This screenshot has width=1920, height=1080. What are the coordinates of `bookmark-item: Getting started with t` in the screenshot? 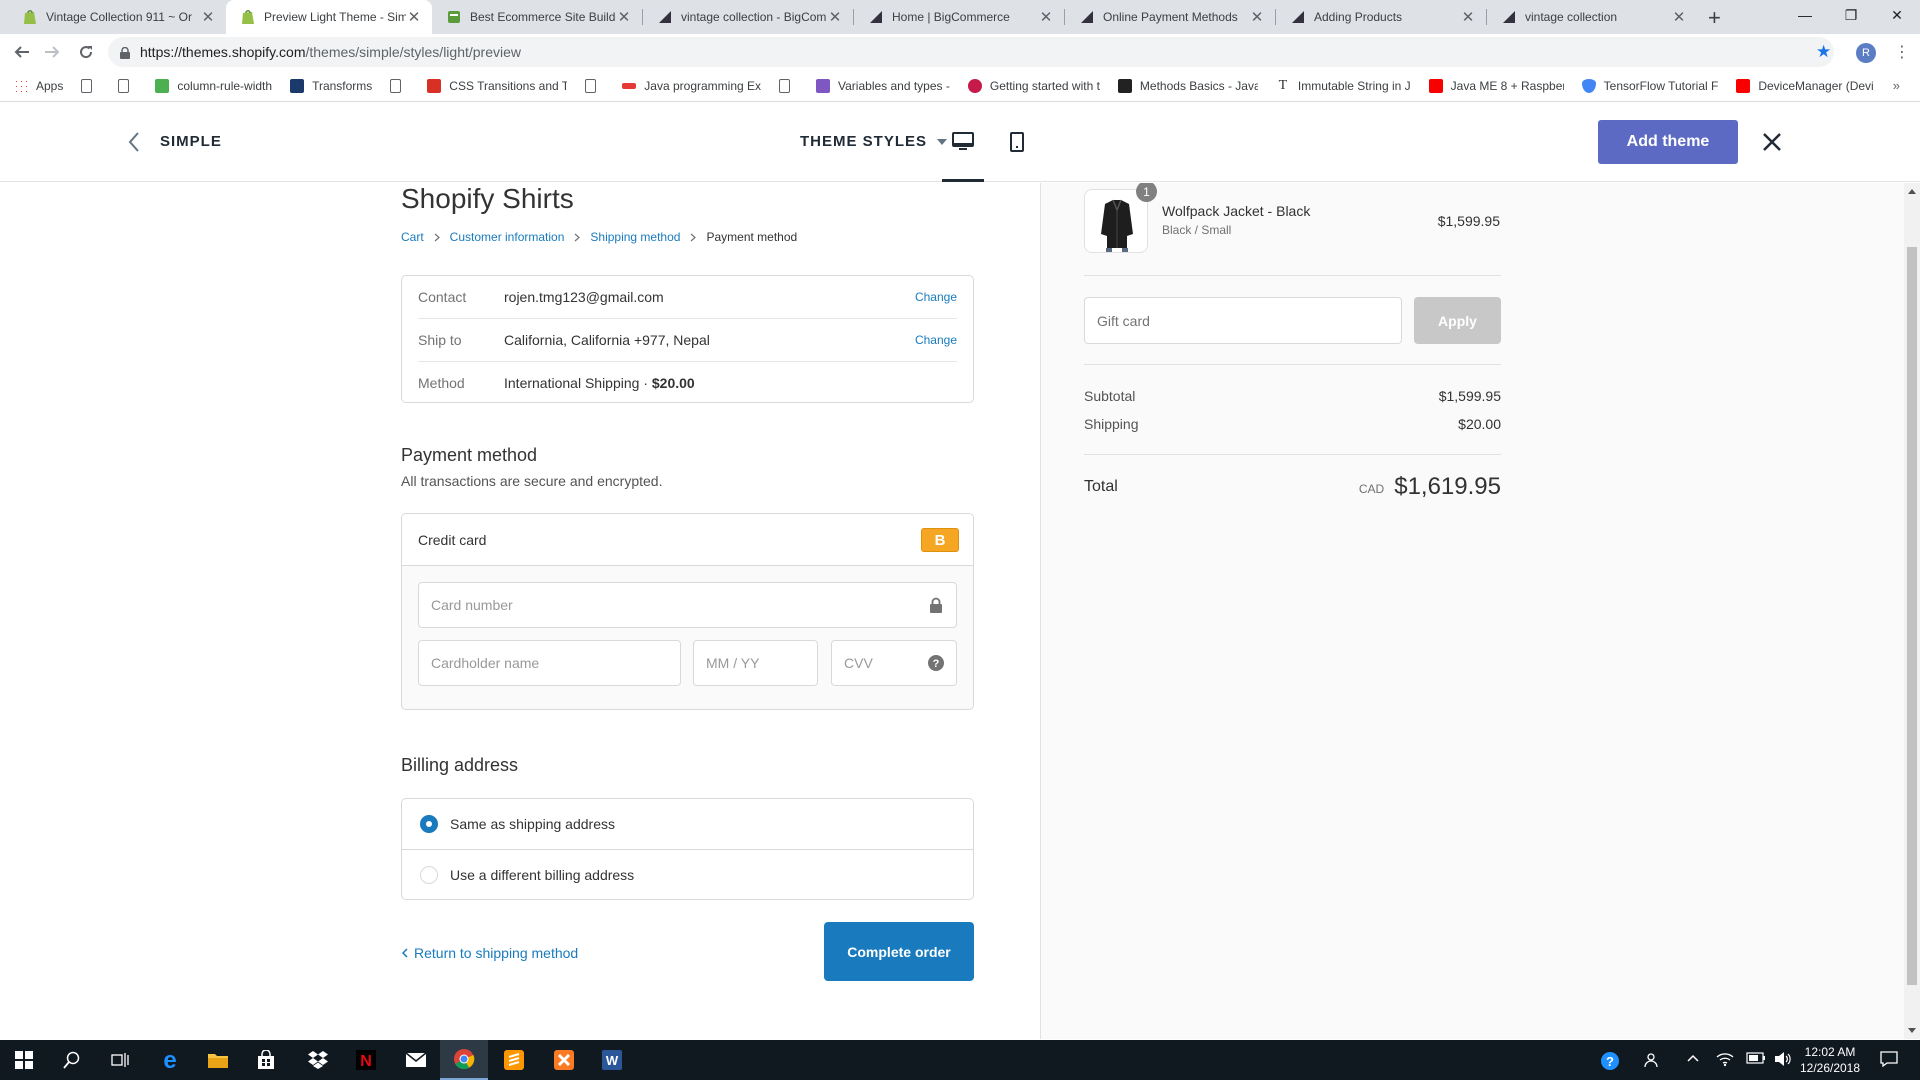 It's located at (1033, 85).